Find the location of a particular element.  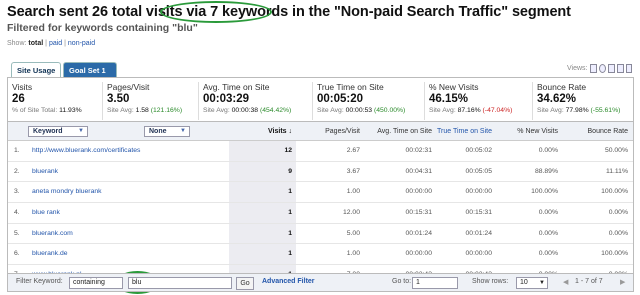

cell-bounce: 50.00% is located at coordinates (616, 150).